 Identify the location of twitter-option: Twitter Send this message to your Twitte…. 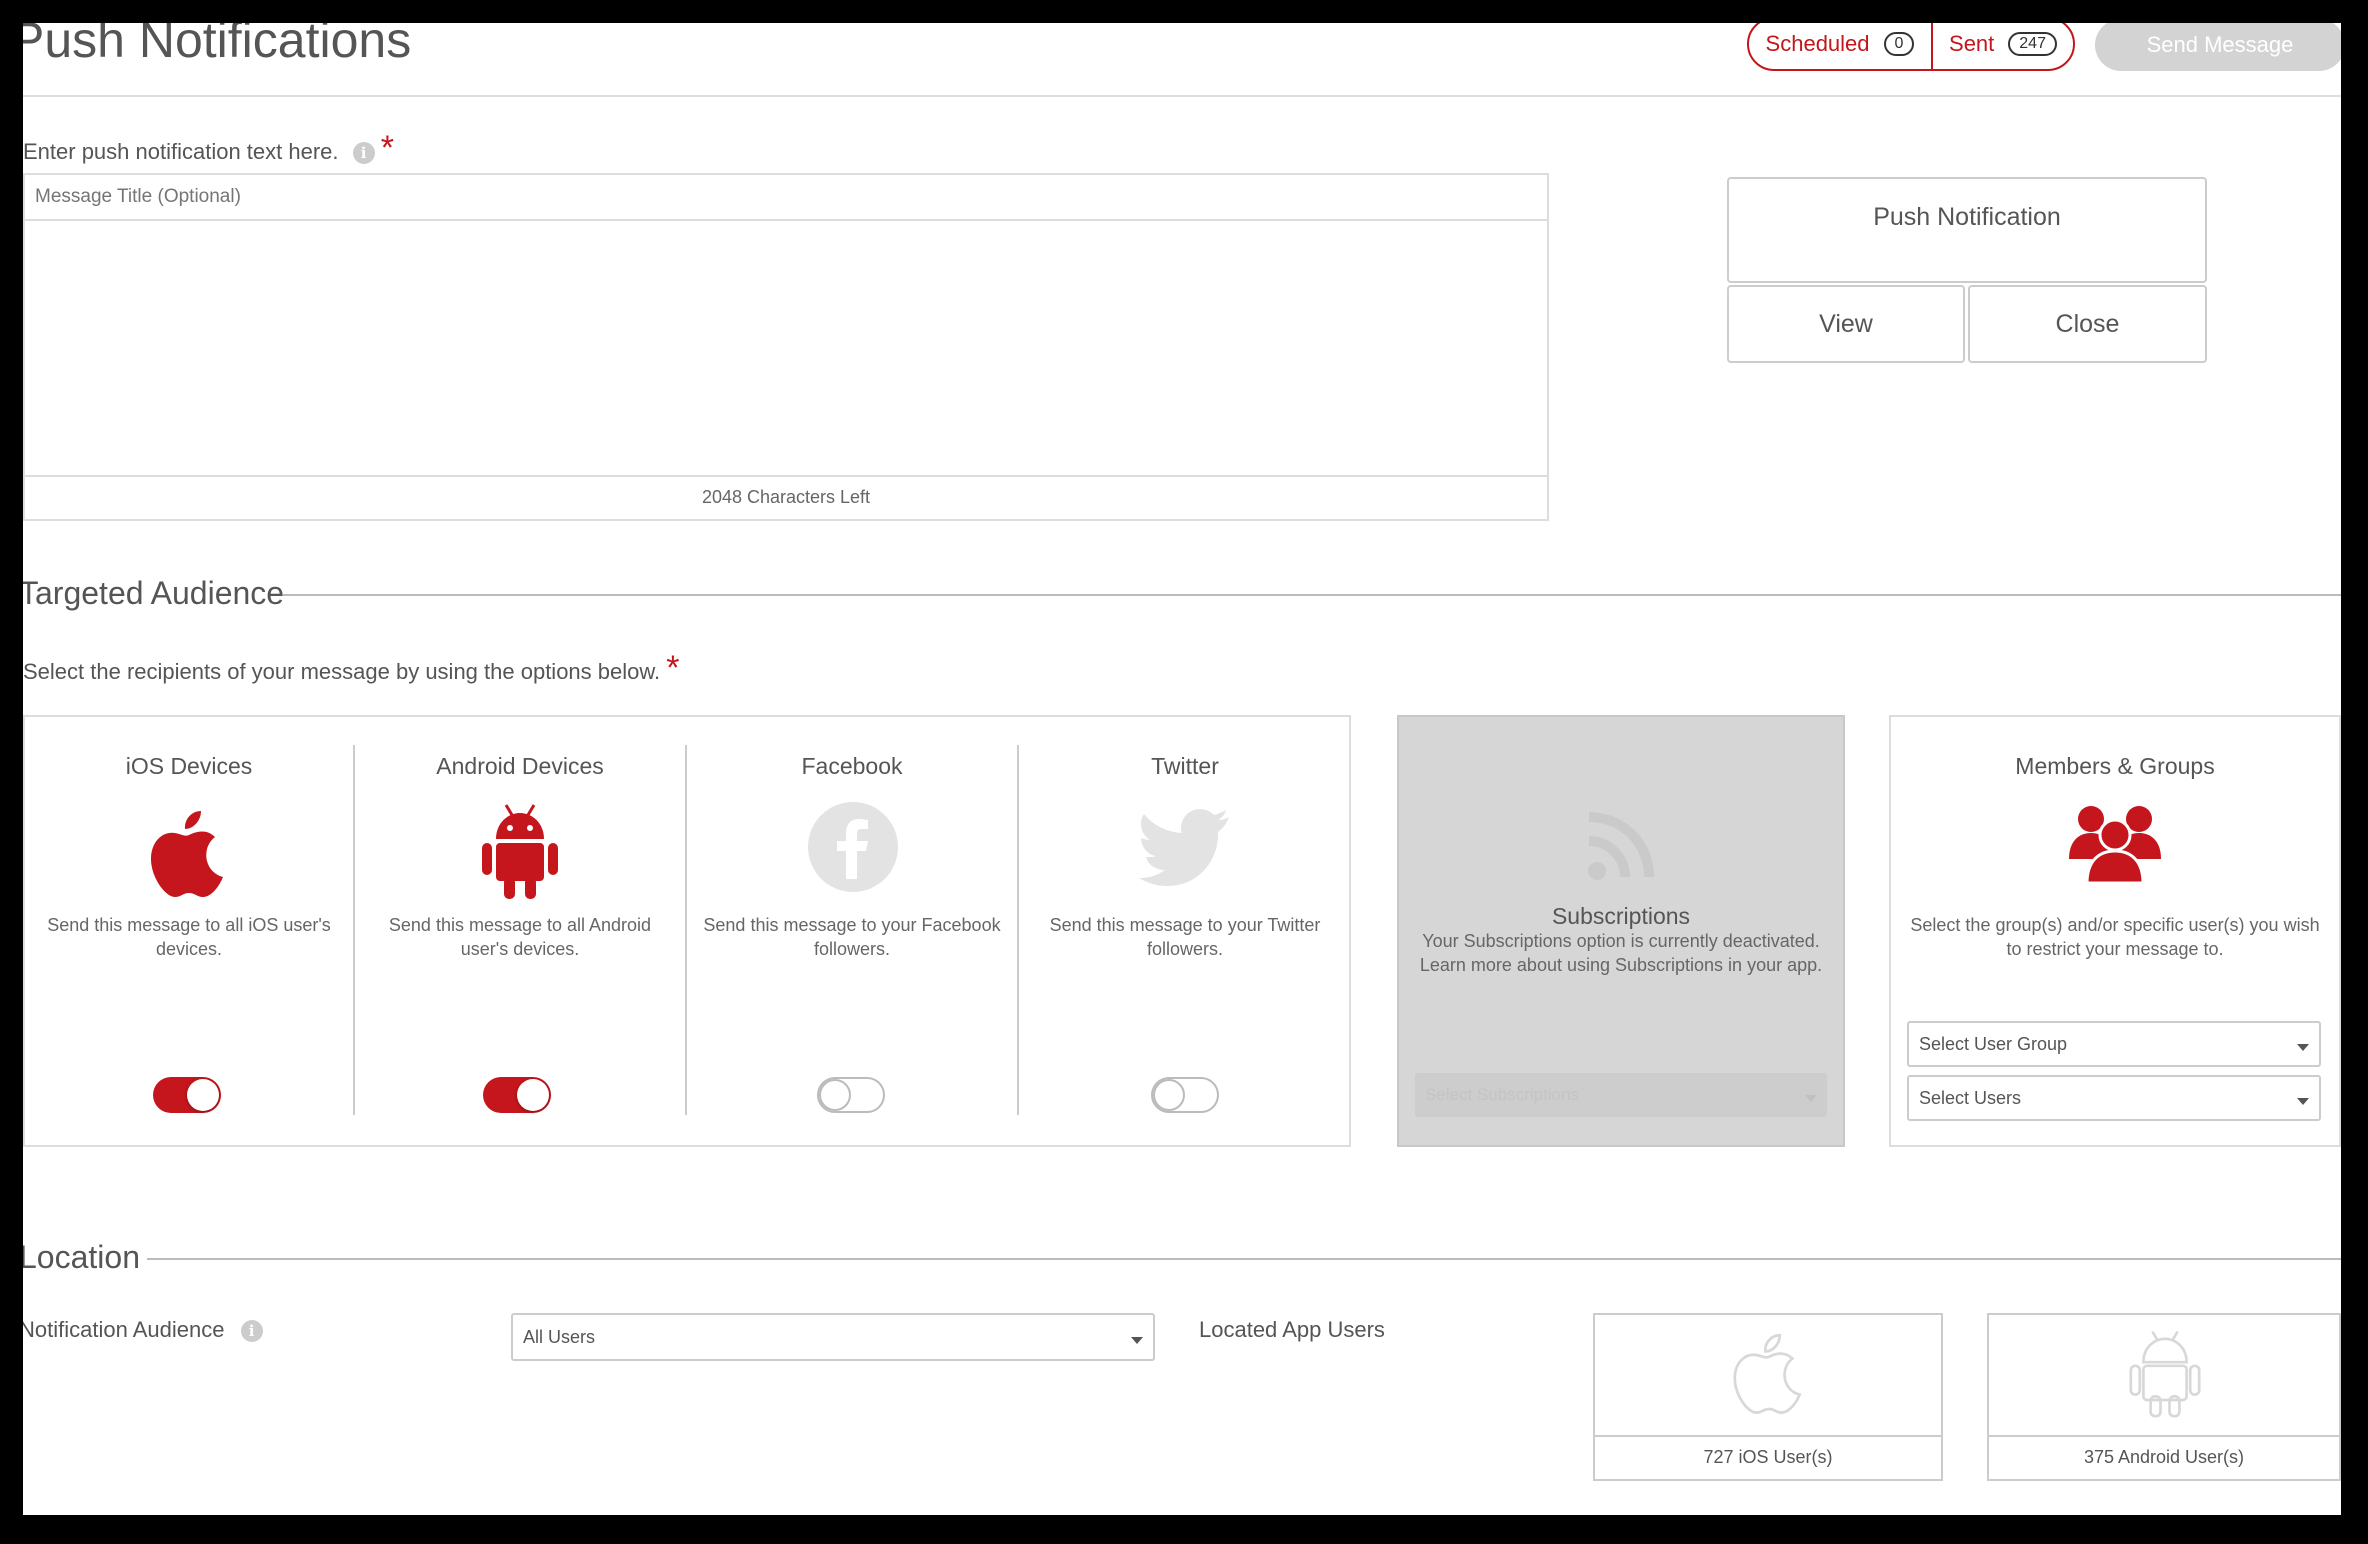
(1185, 933).